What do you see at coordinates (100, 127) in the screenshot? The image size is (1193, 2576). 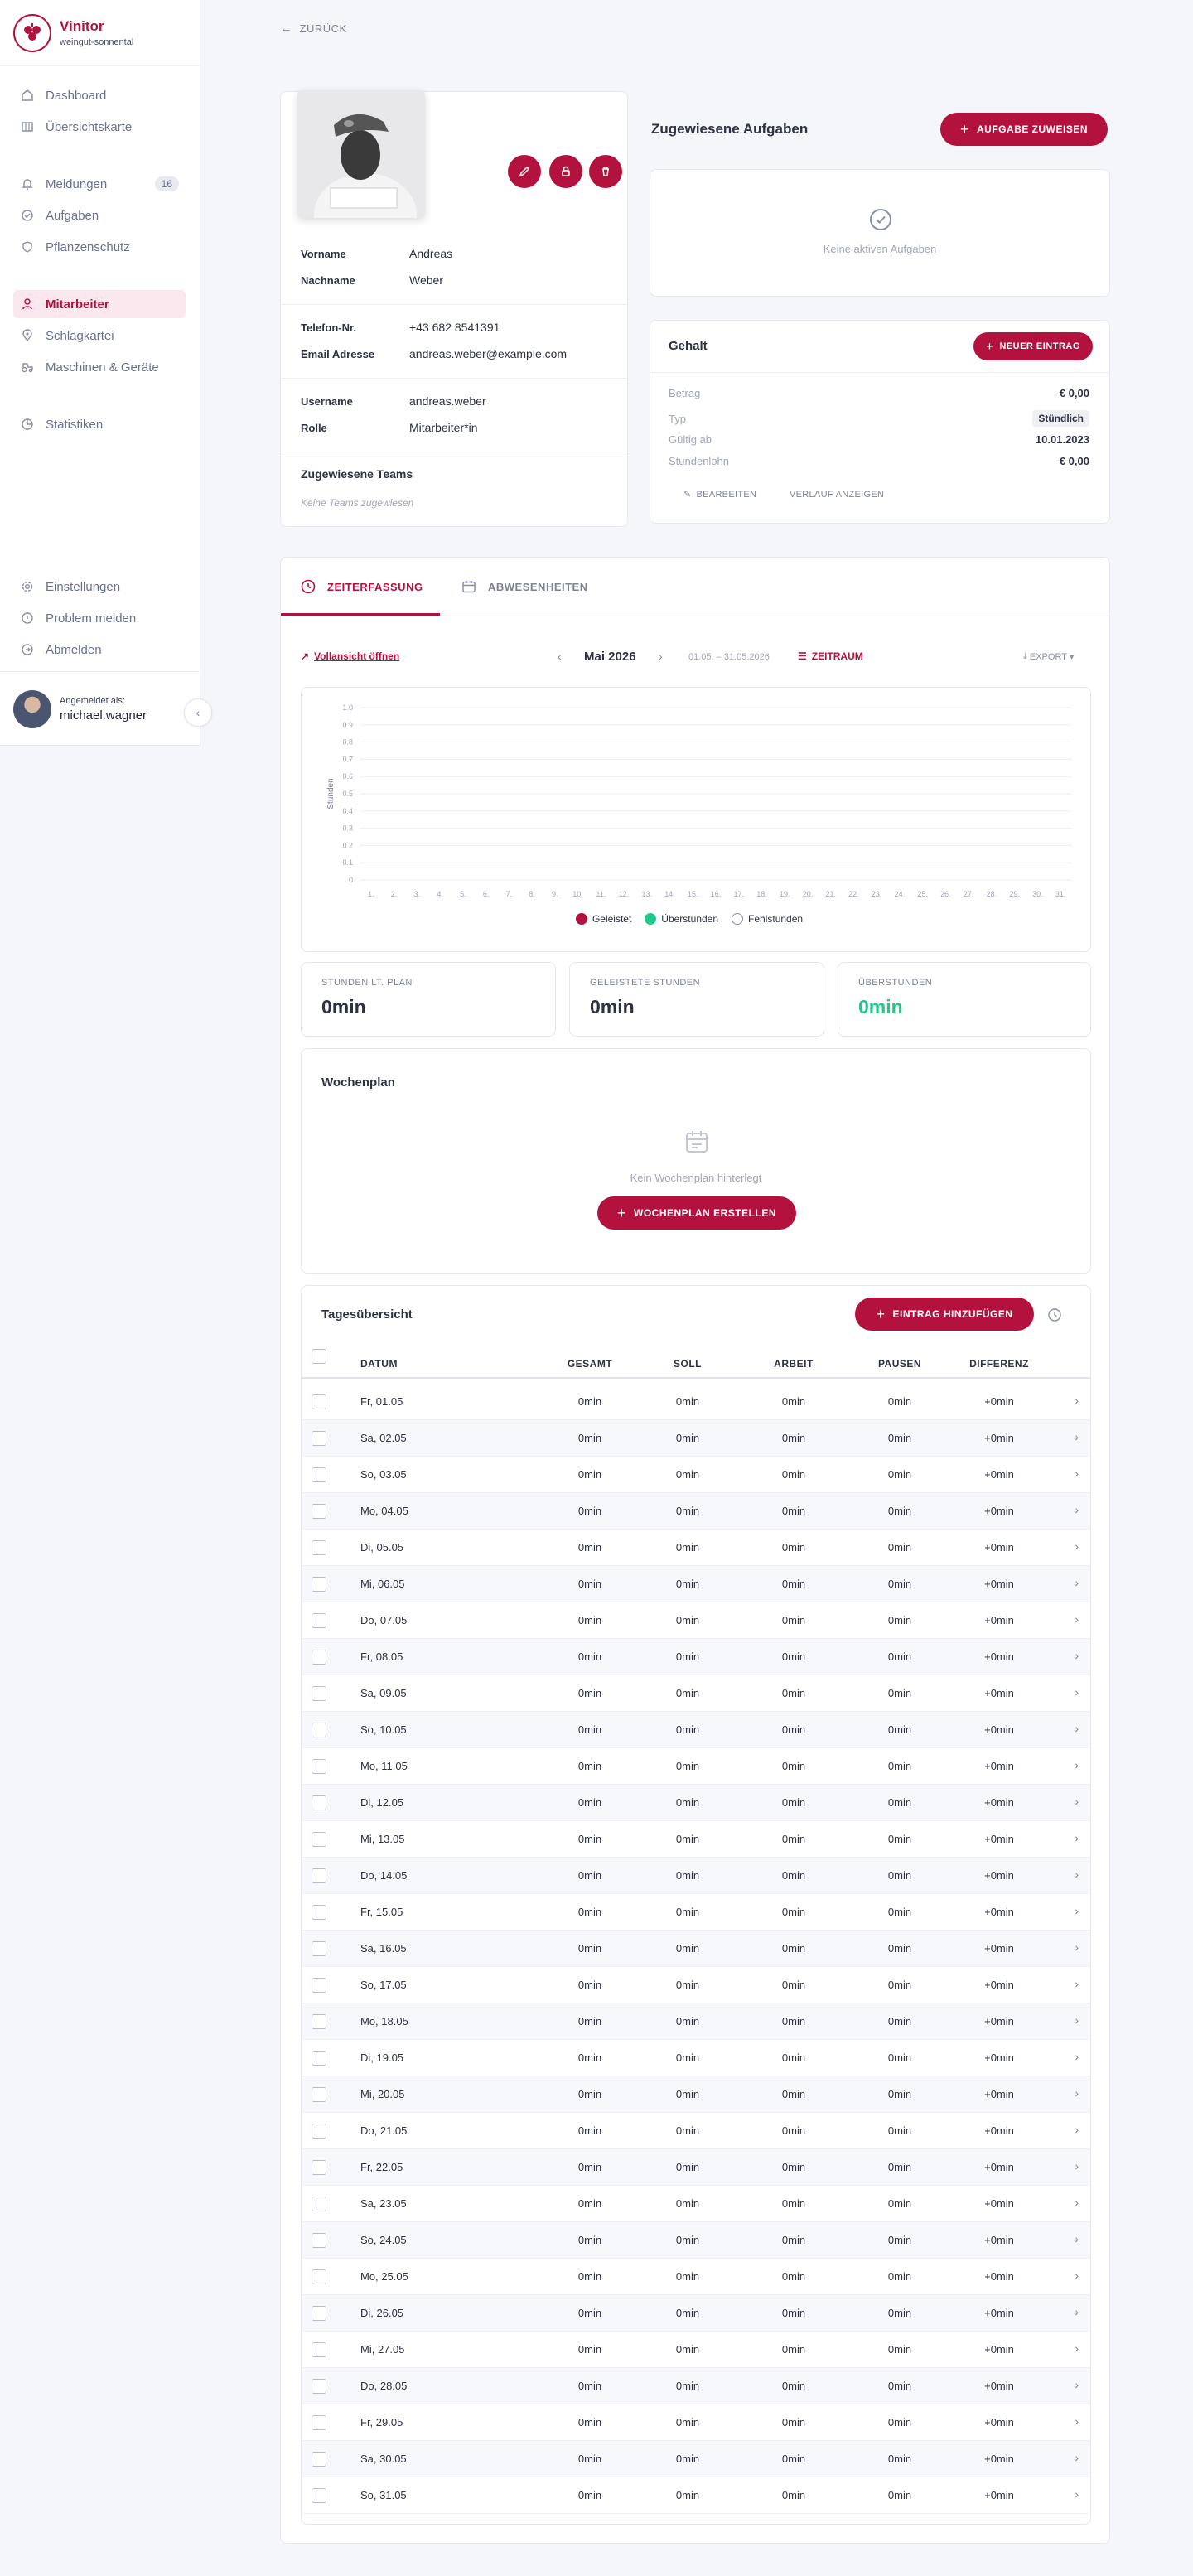 I see `sidebar-item-uebersichtskarte: Übersichtskarte` at bounding box center [100, 127].